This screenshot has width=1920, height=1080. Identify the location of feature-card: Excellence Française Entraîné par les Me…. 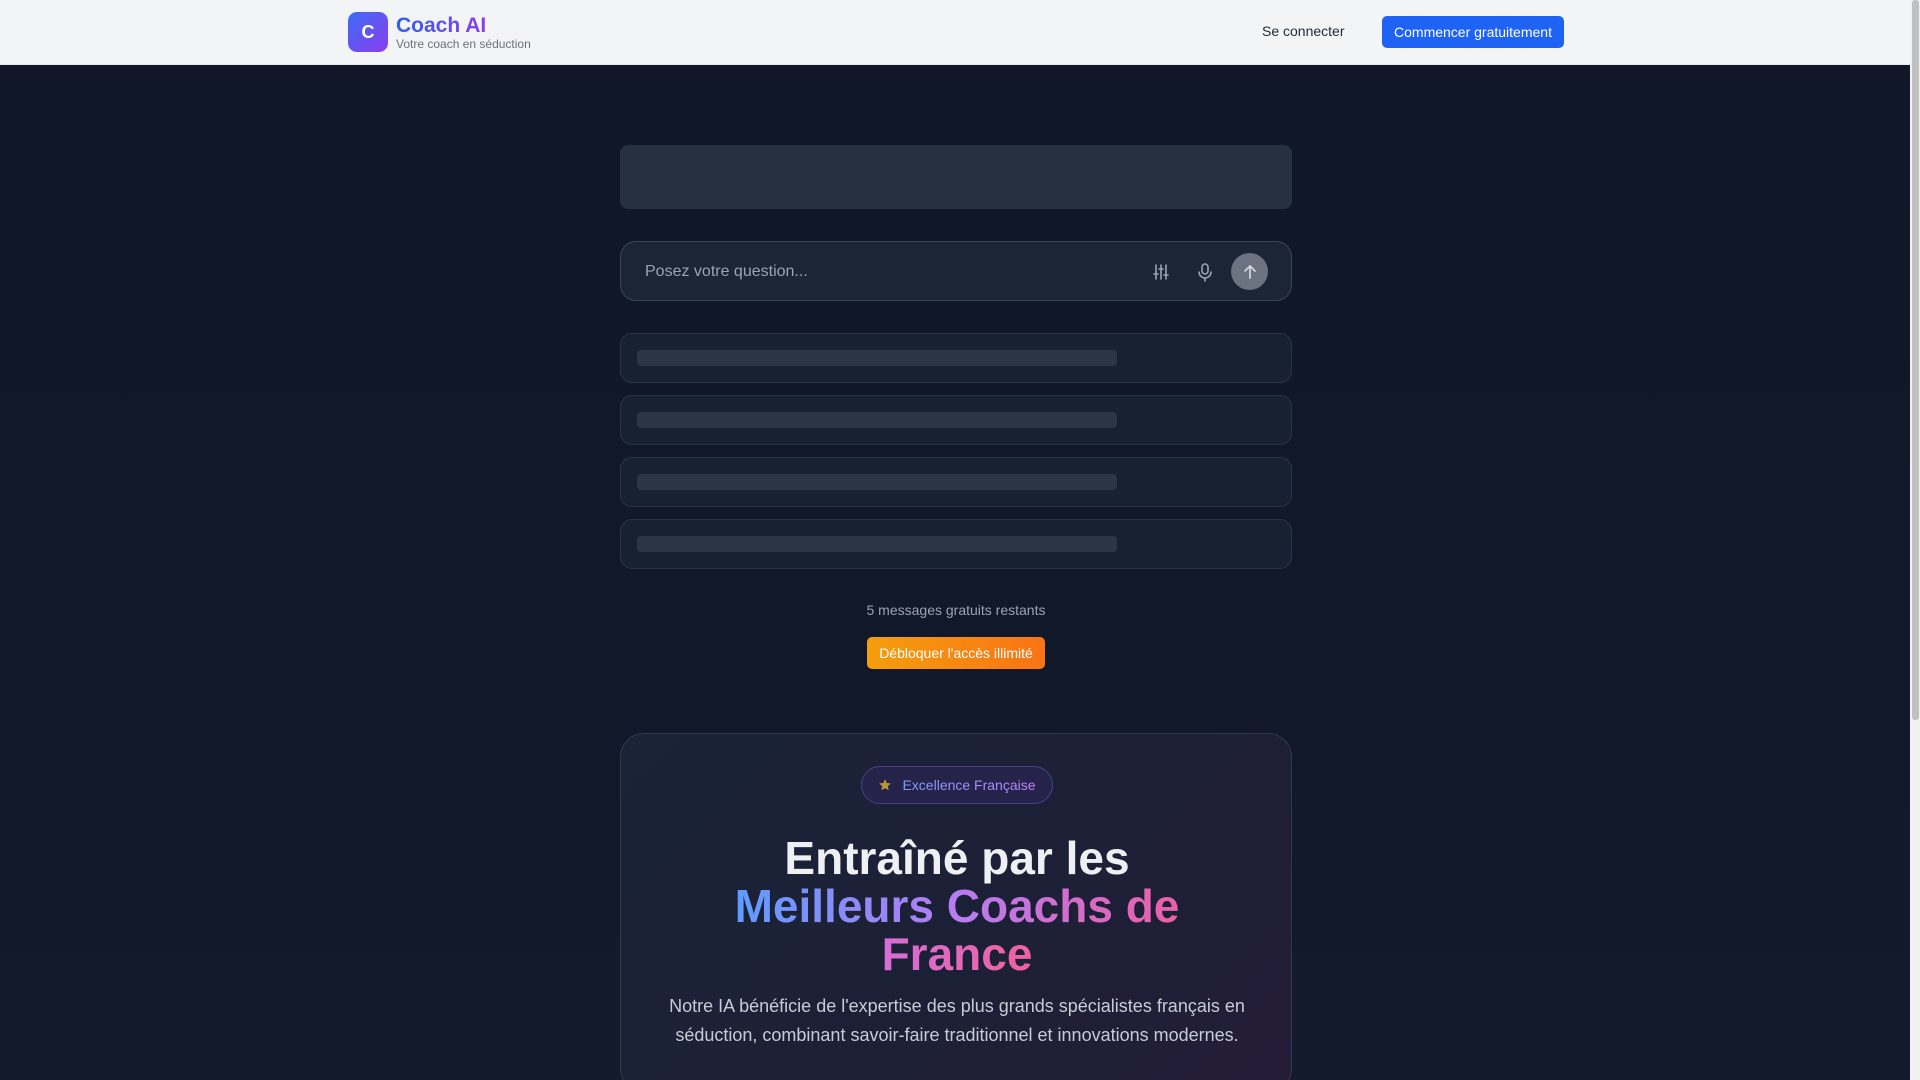
(956, 906).